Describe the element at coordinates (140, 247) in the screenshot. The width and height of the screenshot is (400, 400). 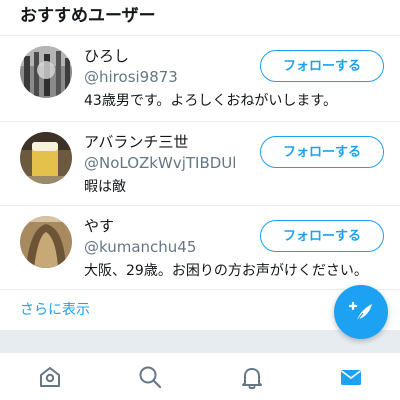
I see `user-handle: @kumanchu45` at that location.